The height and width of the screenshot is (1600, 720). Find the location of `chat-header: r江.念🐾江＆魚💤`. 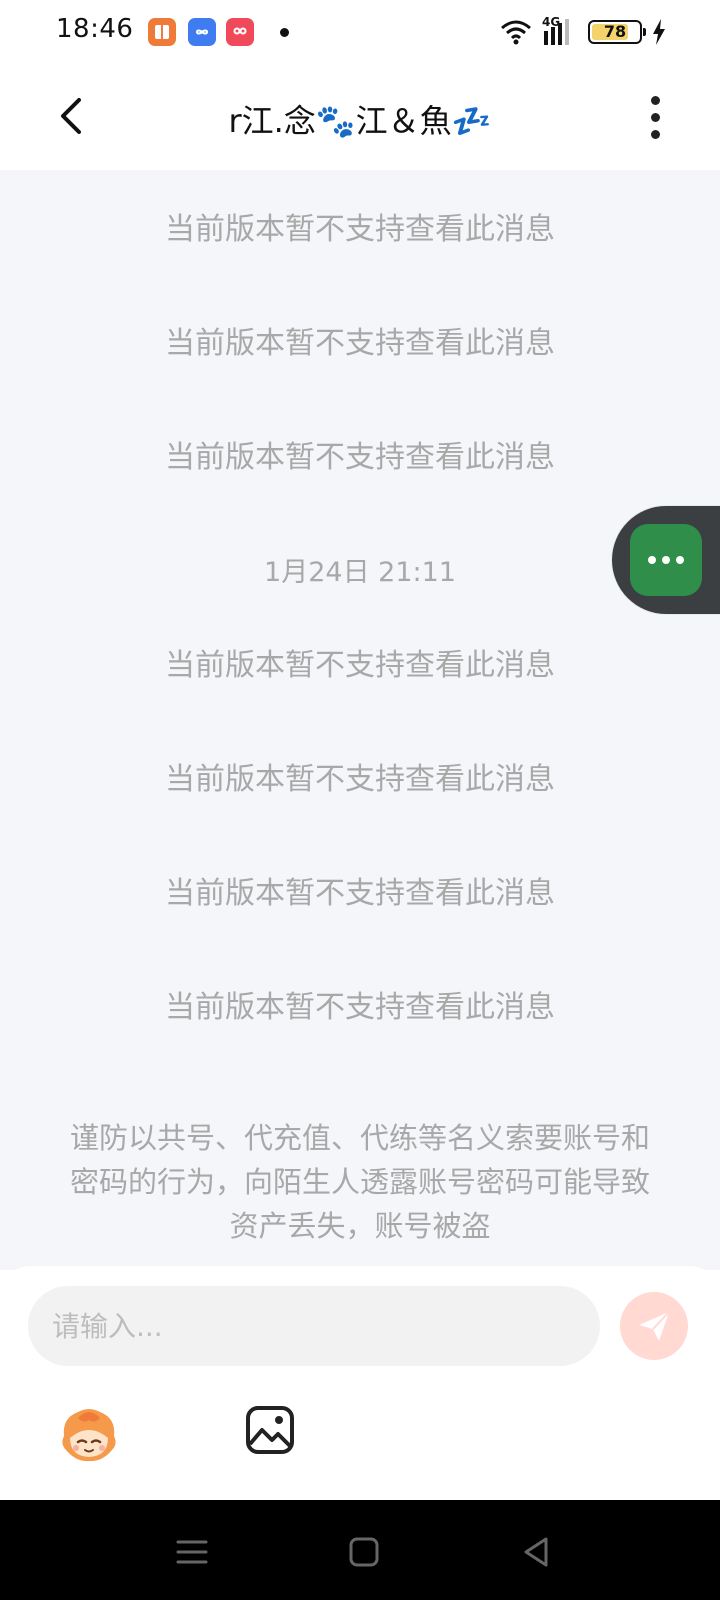

chat-header: r江.念🐾江＆魚💤 is located at coordinates (360, 118).